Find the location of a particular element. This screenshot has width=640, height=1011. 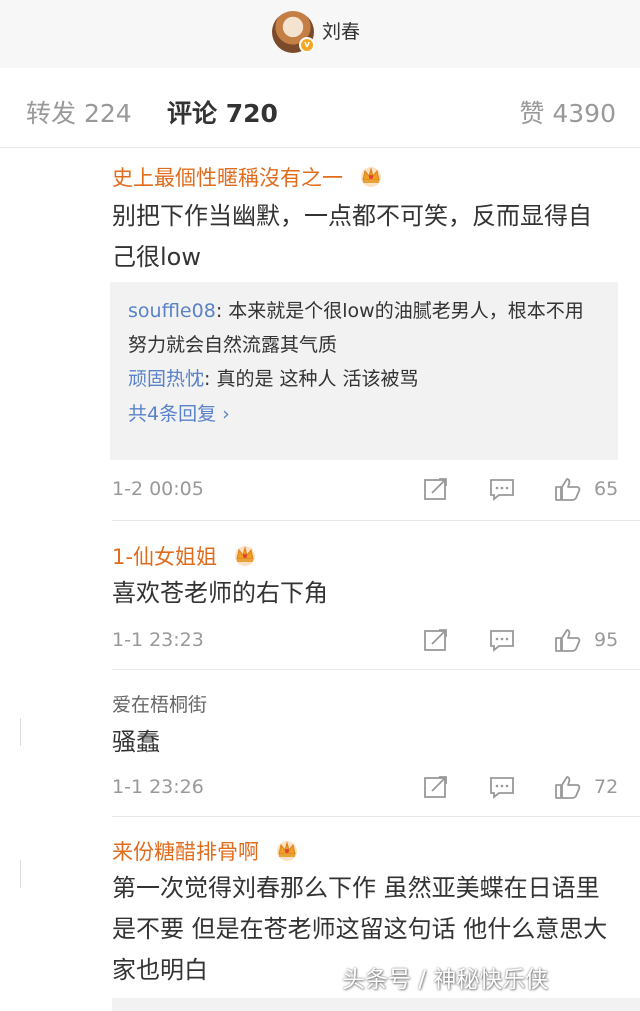

comment-author: 来份糖醋排骨啊 is located at coordinates (206, 851).